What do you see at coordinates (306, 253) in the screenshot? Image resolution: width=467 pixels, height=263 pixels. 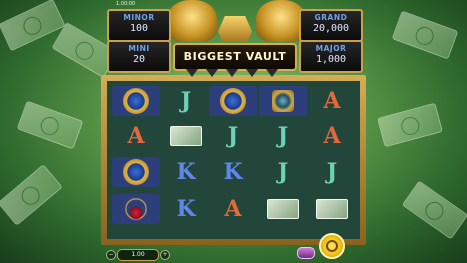 I see `autoplay-icon` at bounding box center [306, 253].